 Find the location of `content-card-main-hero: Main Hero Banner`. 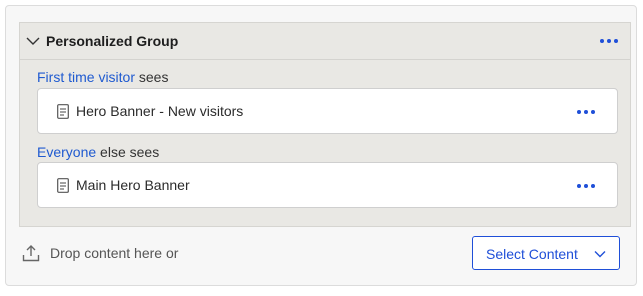

content-card-main-hero: Main Hero Banner is located at coordinates (327, 185).